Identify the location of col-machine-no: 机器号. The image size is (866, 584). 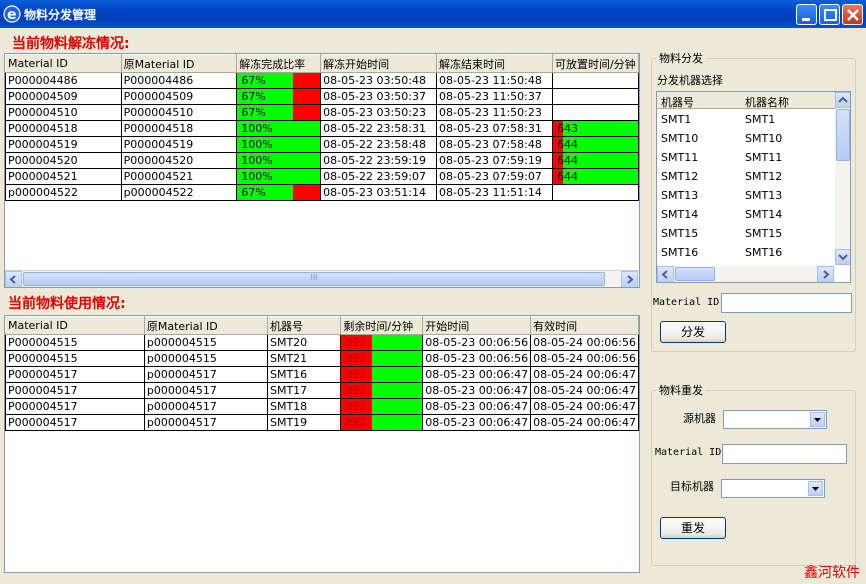
(677, 102).